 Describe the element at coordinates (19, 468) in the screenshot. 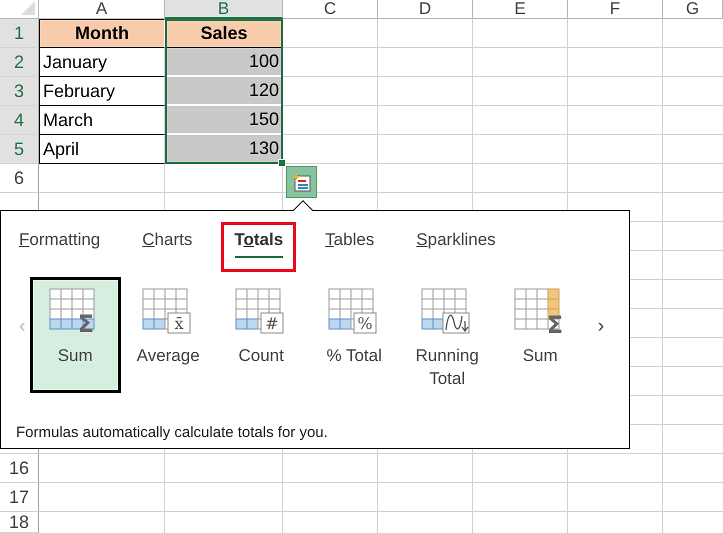

I see `row-header: 16` at that location.